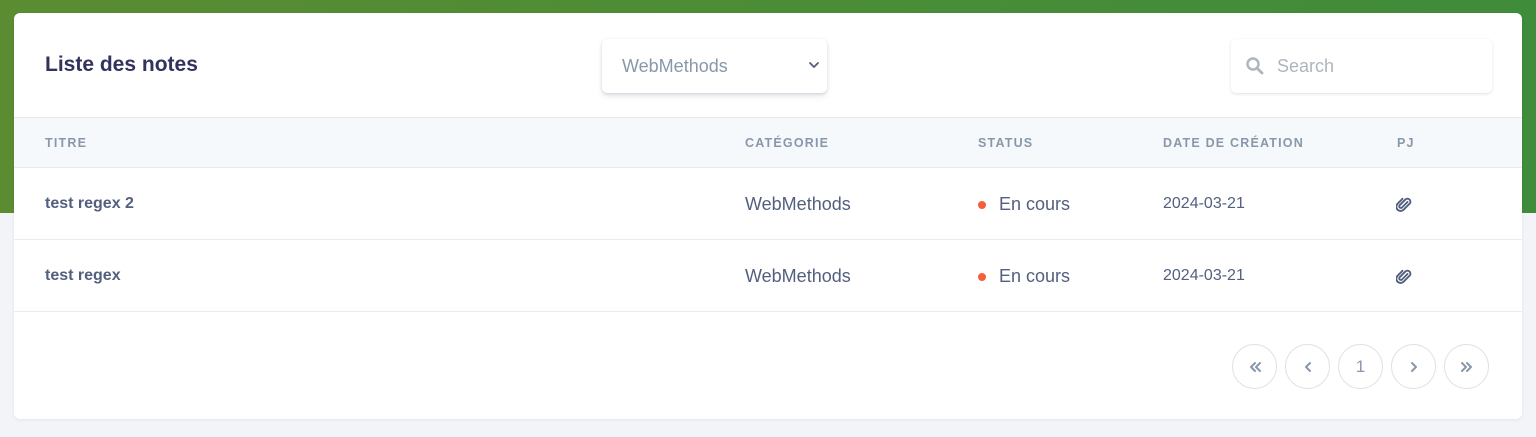  Describe the element at coordinates (89, 204) in the screenshot. I see `note-title: test regex 2` at that location.